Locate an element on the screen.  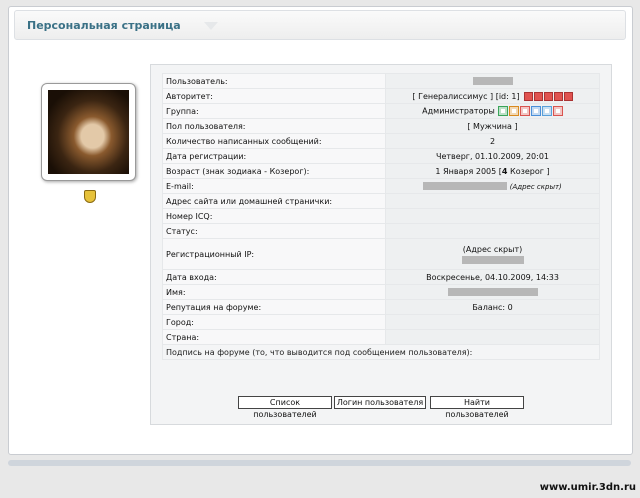
zodiac-text: Козерог ] is located at coordinates (528, 171).